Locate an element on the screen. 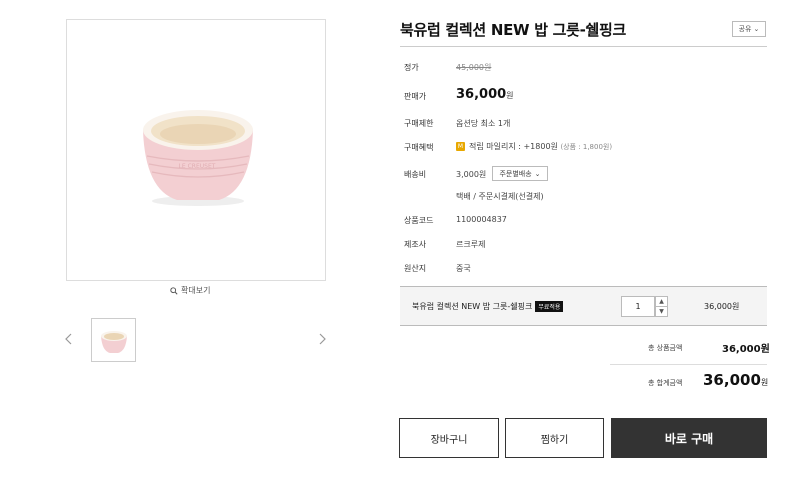  option-badge: 무료적용 is located at coordinates (549, 306).